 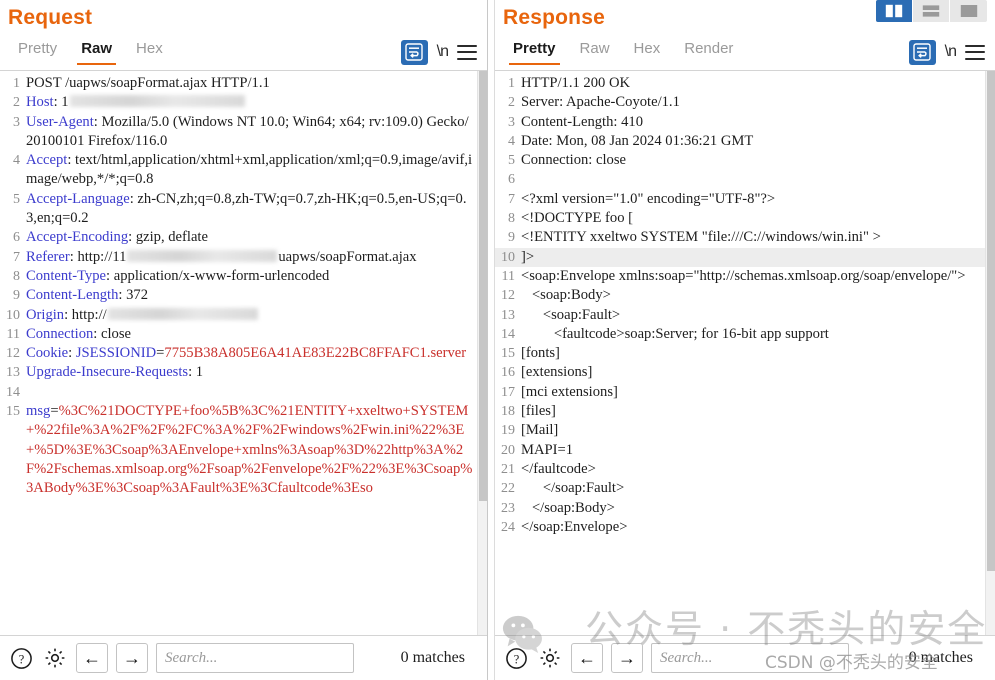 What do you see at coordinates (740, 257) in the screenshot?
I see `code-line: 10]>` at bounding box center [740, 257].